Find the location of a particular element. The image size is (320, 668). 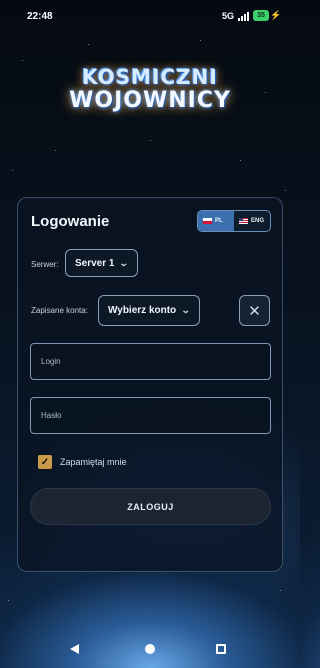

language-code-pl: PL is located at coordinates (219, 221).